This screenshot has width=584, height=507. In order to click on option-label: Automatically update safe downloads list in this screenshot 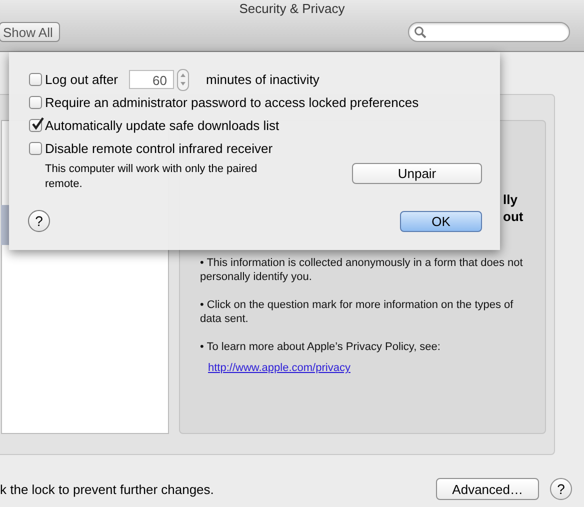, I will do `click(162, 125)`.